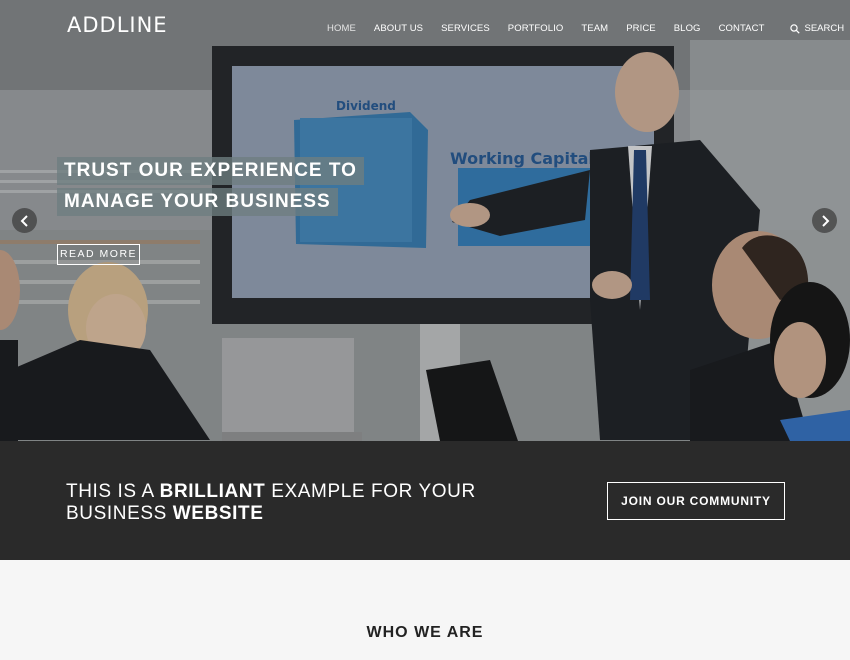 This screenshot has height=660, width=850. I want to click on nav-item-contact: CONTACT, so click(742, 28).